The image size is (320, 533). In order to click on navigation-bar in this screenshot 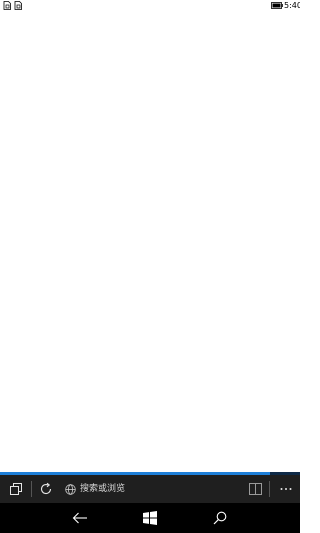, I will do `click(150, 518)`.